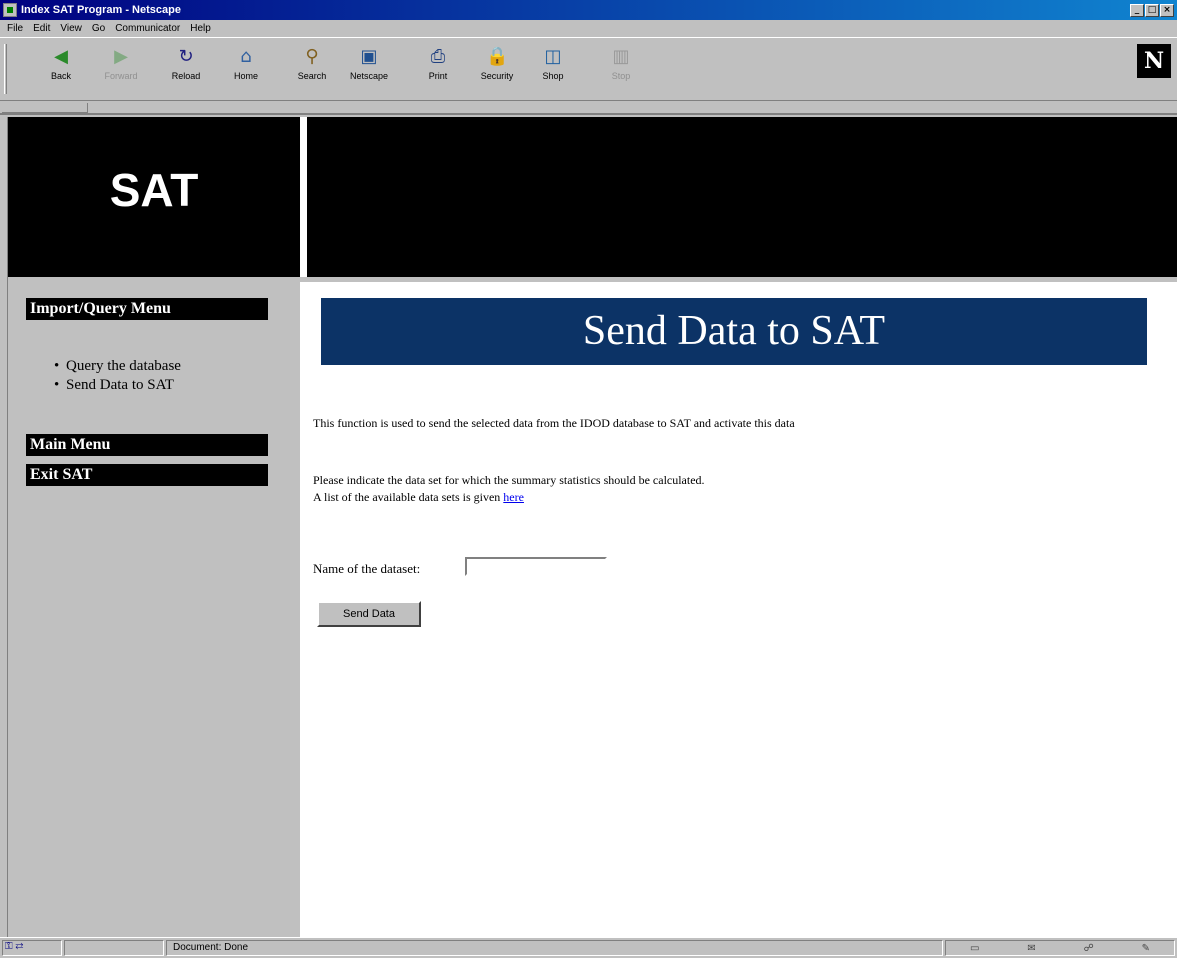 This screenshot has width=1177, height=958. I want to click on print-icon: ⎙, so click(438, 56).